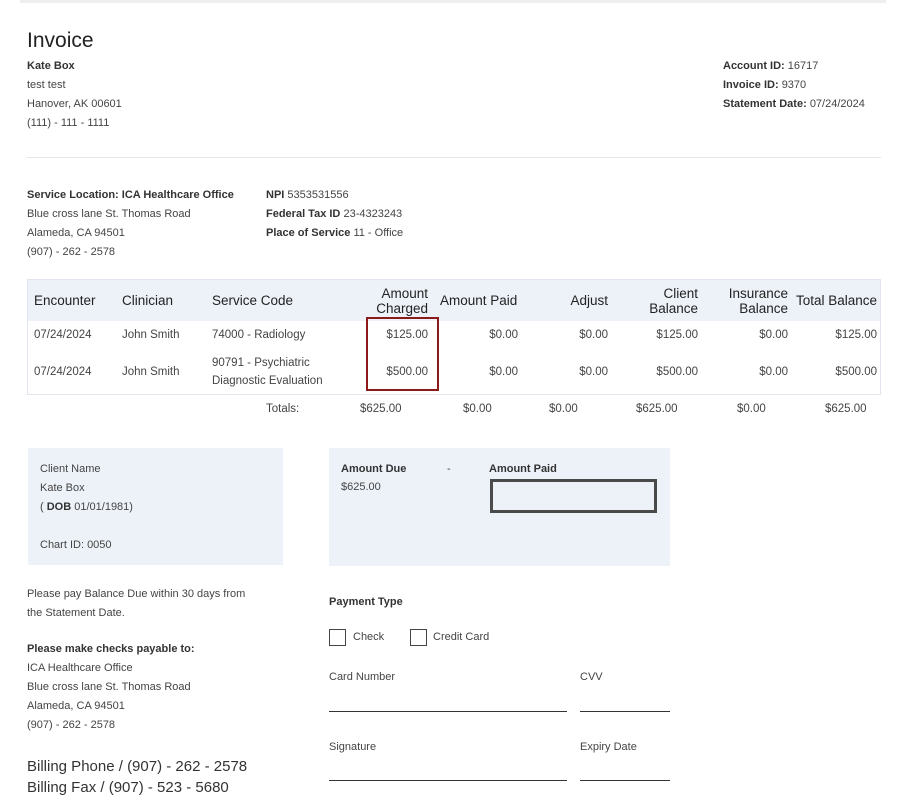 This screenshot has width=902, height=810. I want to click on npi: NPI 5353531556, so click(307, 195).